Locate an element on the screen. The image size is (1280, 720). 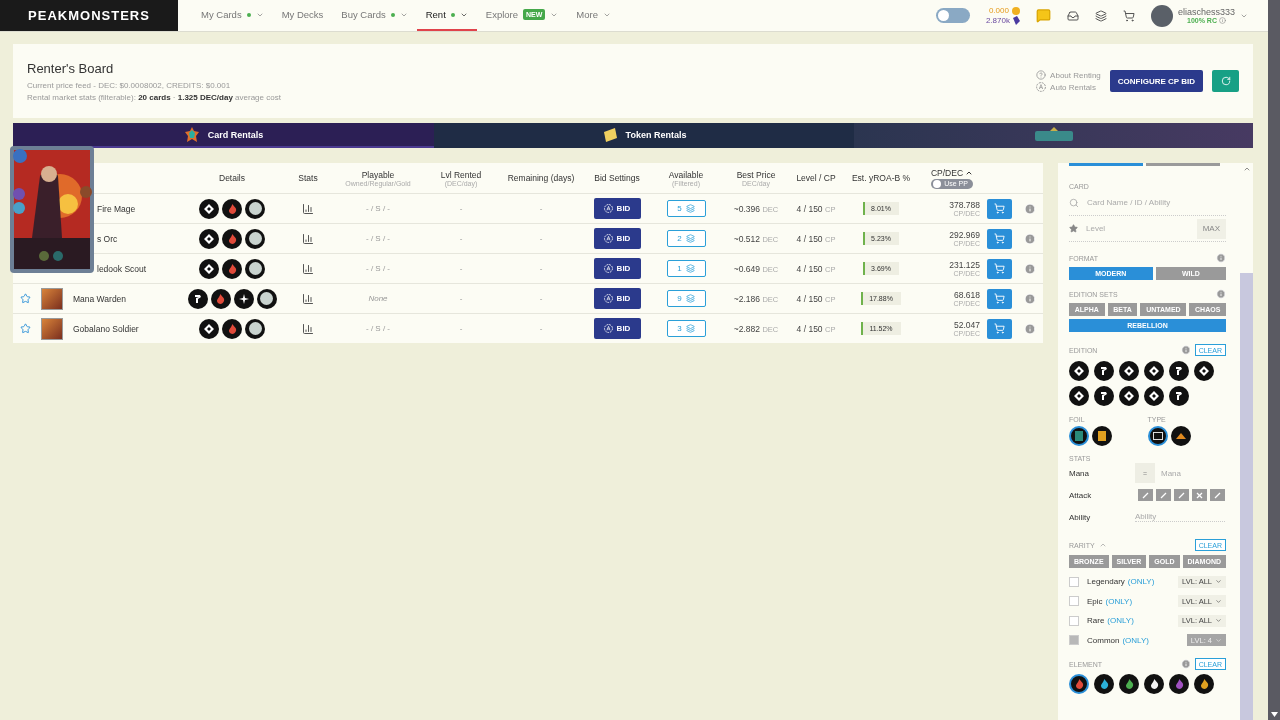
table-cell: - is located at coordinates (541, 328).